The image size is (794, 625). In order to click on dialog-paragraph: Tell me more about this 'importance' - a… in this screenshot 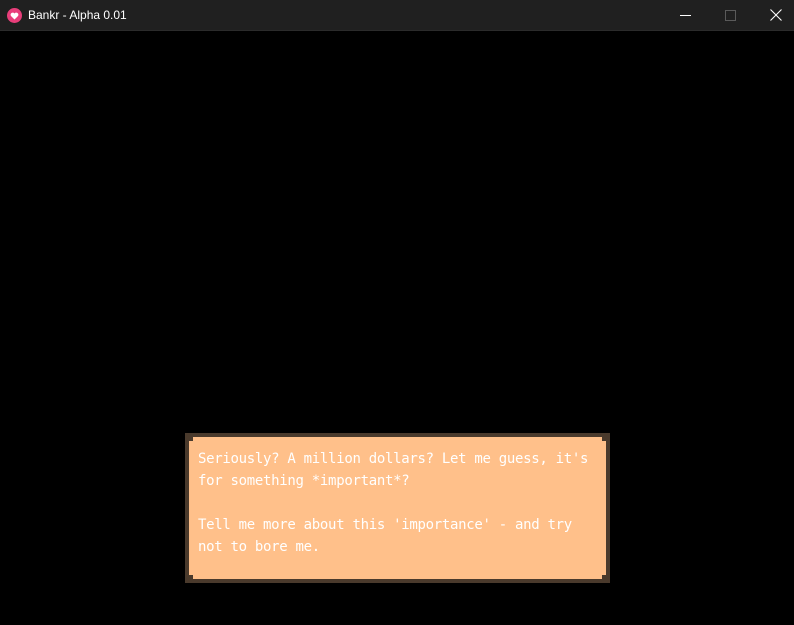, I will do `click(385, 536)`.